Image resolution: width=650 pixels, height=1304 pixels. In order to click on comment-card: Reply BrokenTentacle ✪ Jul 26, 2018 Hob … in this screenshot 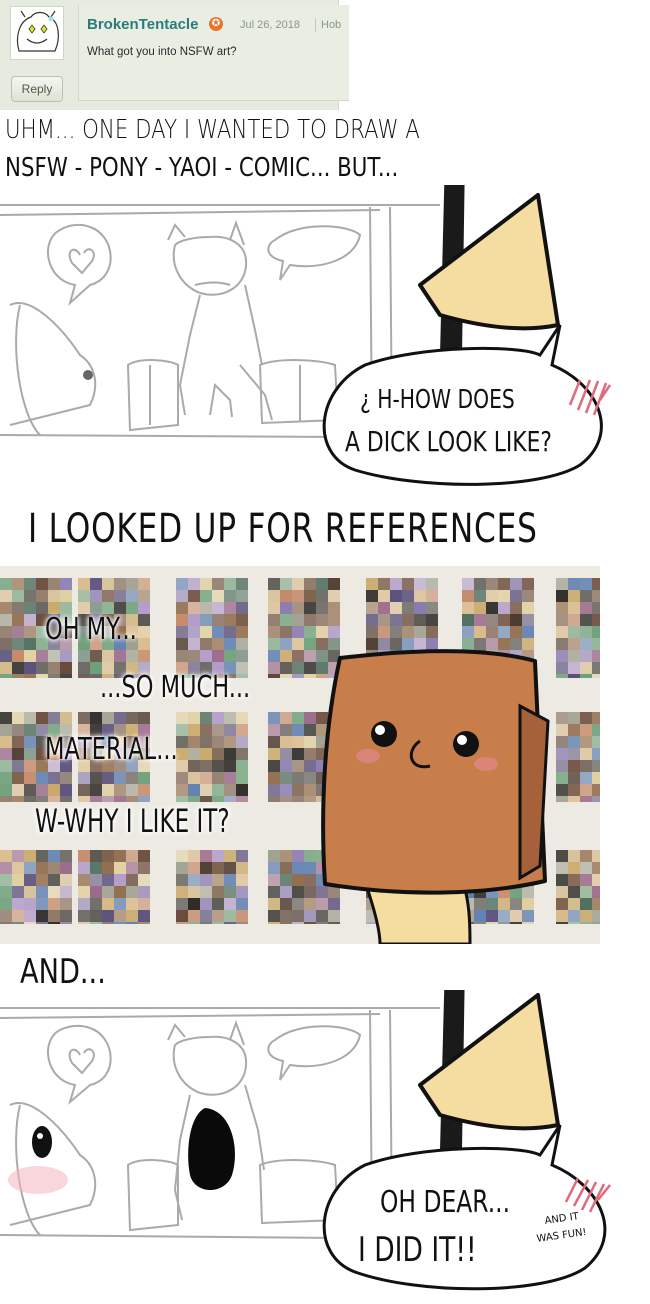, I will do `click(174, 55)`.